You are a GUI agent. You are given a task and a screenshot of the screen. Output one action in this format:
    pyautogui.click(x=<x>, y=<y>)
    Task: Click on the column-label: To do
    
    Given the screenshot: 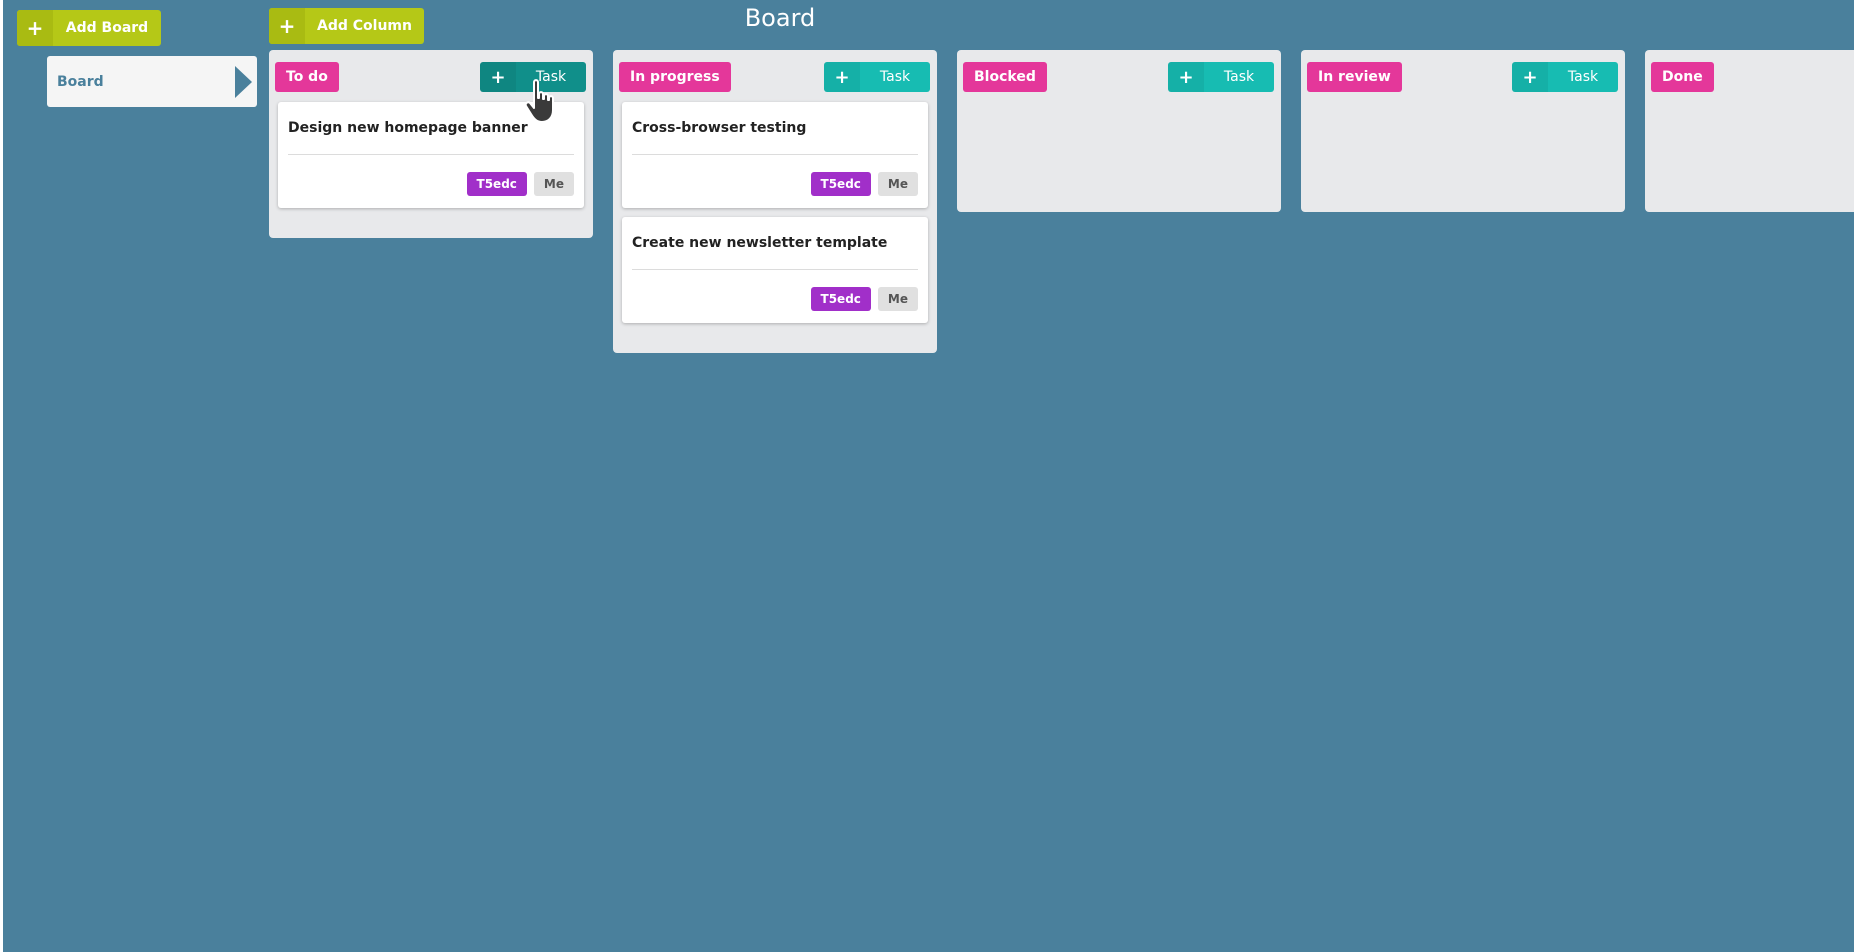 What is the action you would take?
    pyautogui.click(x=307, y=77)
    